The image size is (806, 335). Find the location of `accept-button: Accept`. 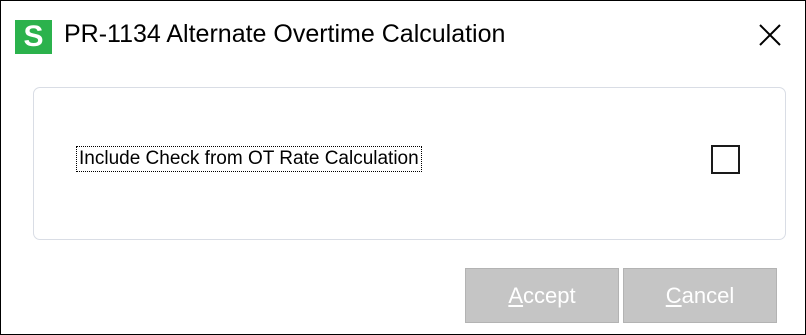

accept-button: Accept is located at coordinates (542, 295).